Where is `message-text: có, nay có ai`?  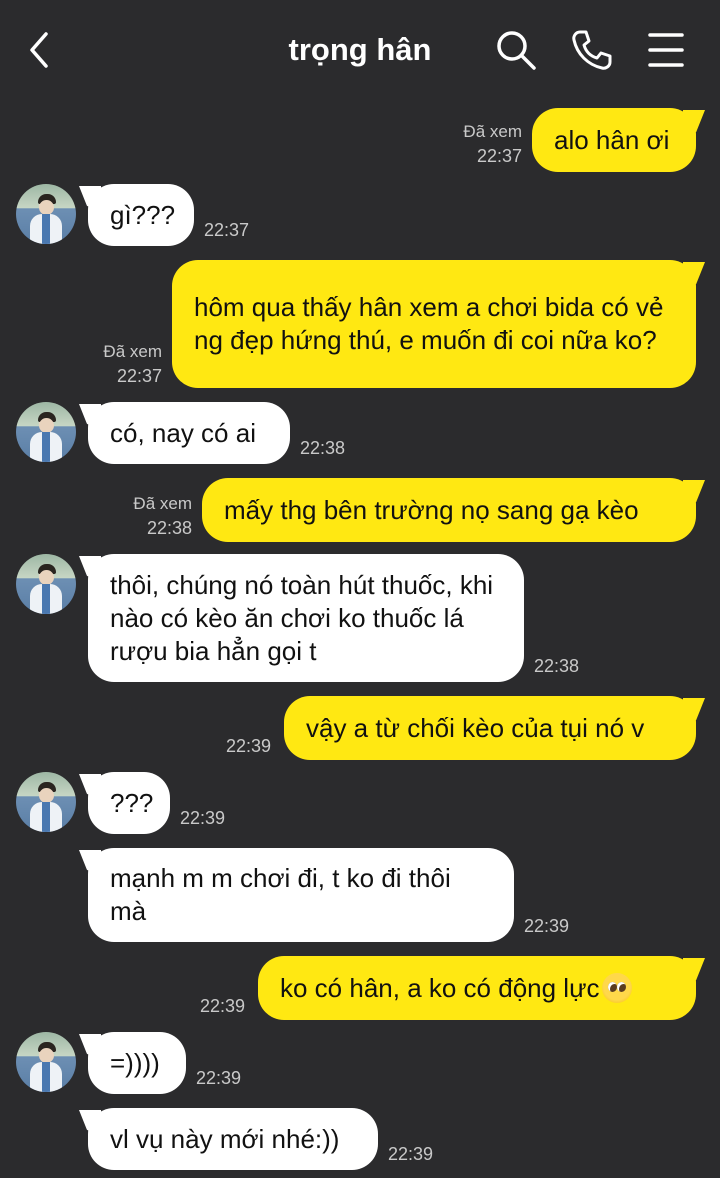 message-text: có, nay có ai is located at coordinates (183, 432).